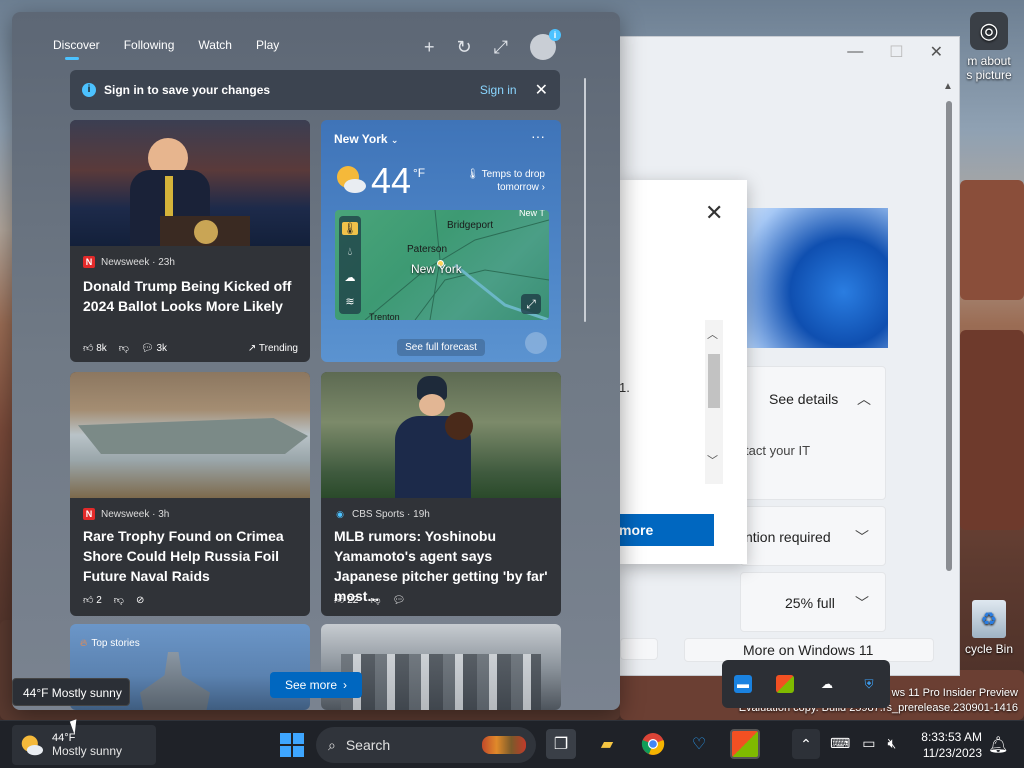 The height and width of the screenshot is (768, 1024). What do you see at coordinates (712, 460) in the screenshot?
I see `scroll-down-icon: ﹀` at bounding box center [712, 460].